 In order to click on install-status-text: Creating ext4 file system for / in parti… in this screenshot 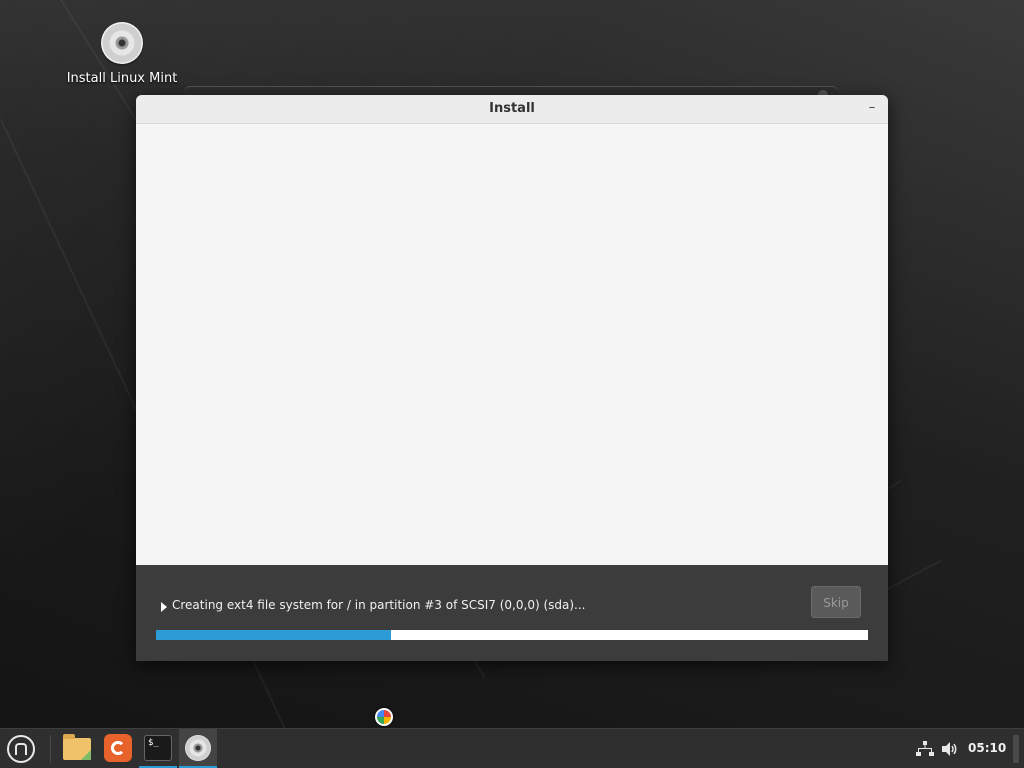, I will do `click(379, 605)`.